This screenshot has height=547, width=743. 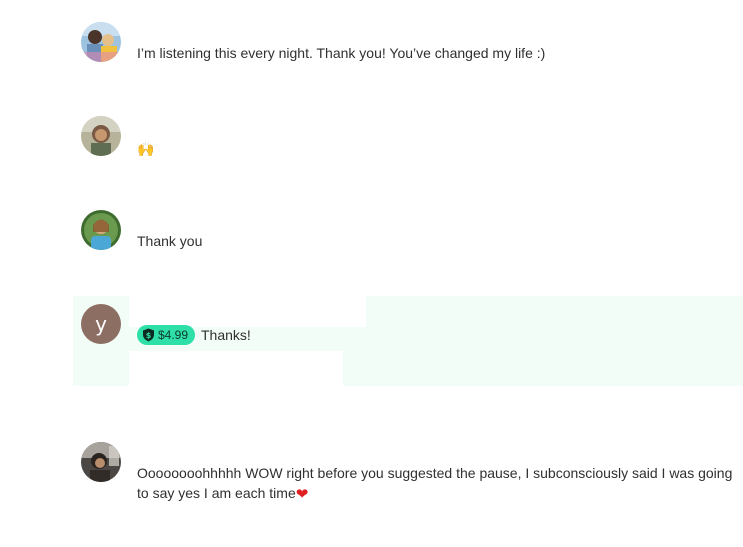 What do you see at coordinates (216, 493) in the screenshot?
I see `comment-text-fragment: to say yes I am each time` at bounding box center [216, 493].